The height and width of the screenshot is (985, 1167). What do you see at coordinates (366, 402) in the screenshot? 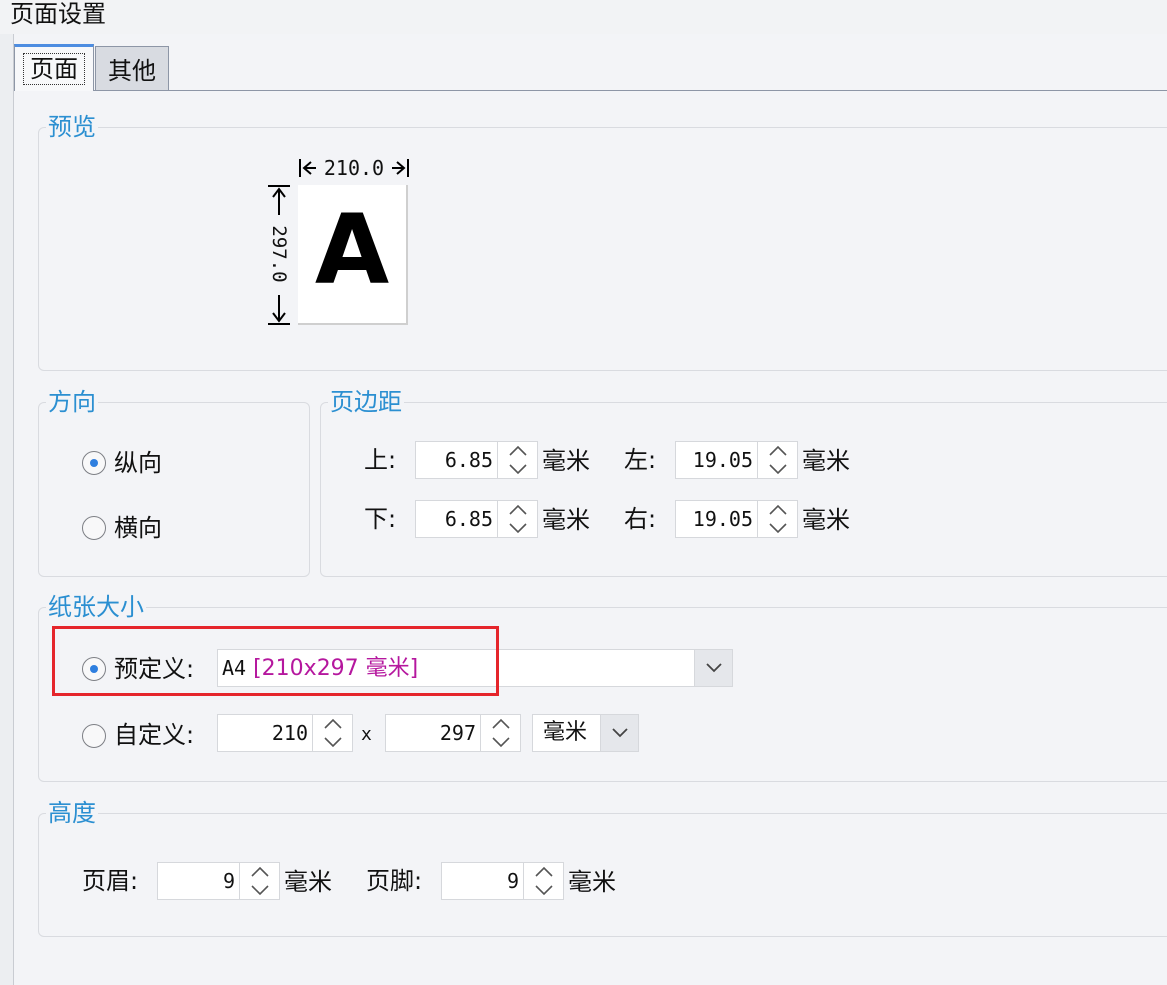
I see `margins-group-title: 页边距` at bounding box center [366, 402].